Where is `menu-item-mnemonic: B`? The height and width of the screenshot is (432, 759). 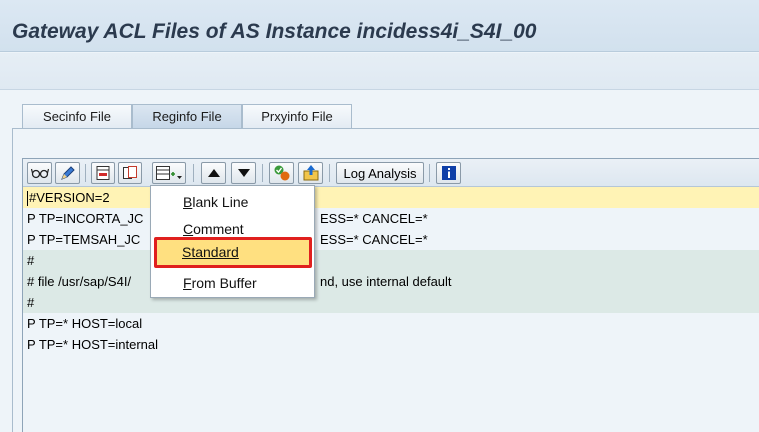
menu-item-mnemonic: B is located at coordinates (188, 202).